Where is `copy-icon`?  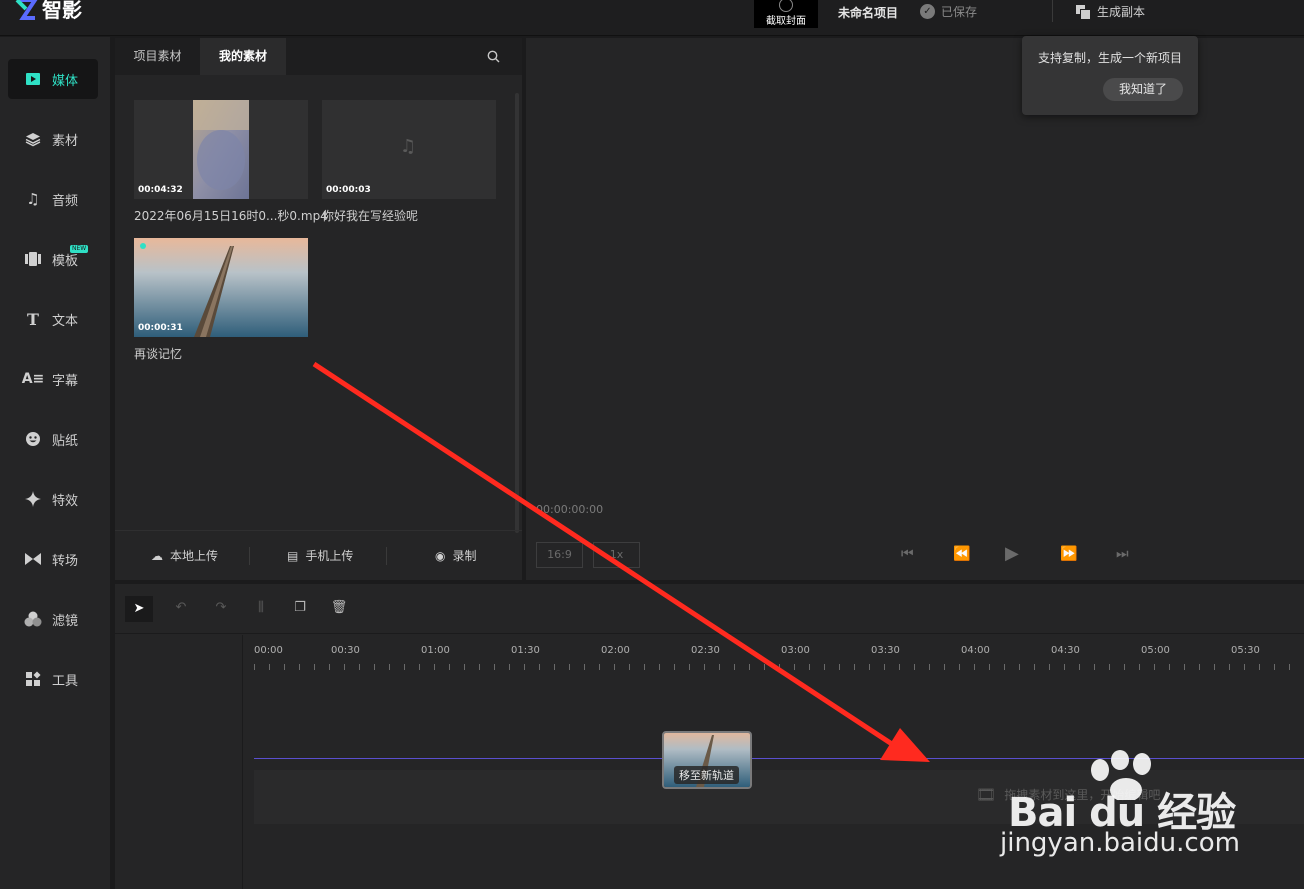 copy-icon is located at coordinates (1083, 12).